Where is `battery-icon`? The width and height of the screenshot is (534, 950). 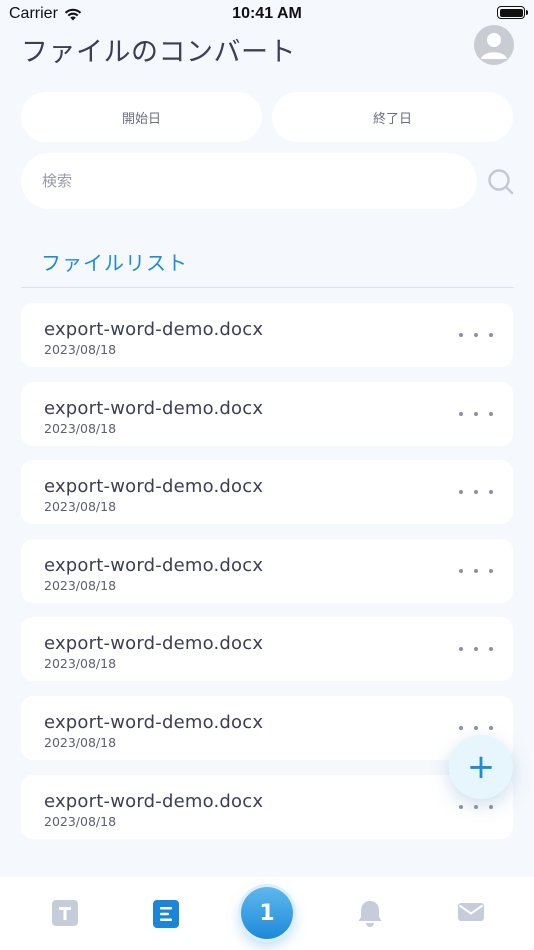
battery-icon is located at coordinates (512, 12).